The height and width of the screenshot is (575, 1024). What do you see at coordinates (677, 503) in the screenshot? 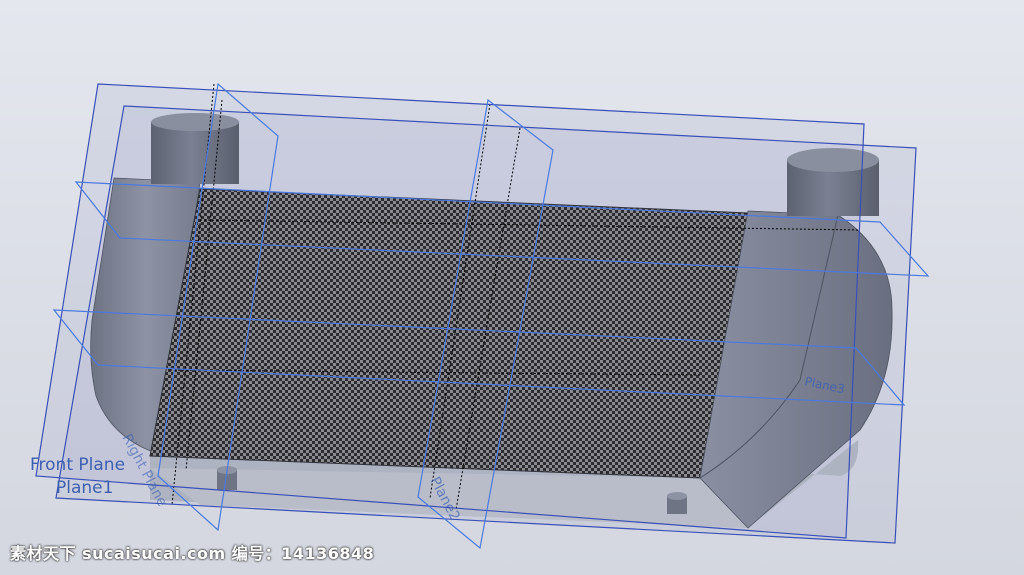
I see `mount-boss-right` at bounding box center [677, 503].